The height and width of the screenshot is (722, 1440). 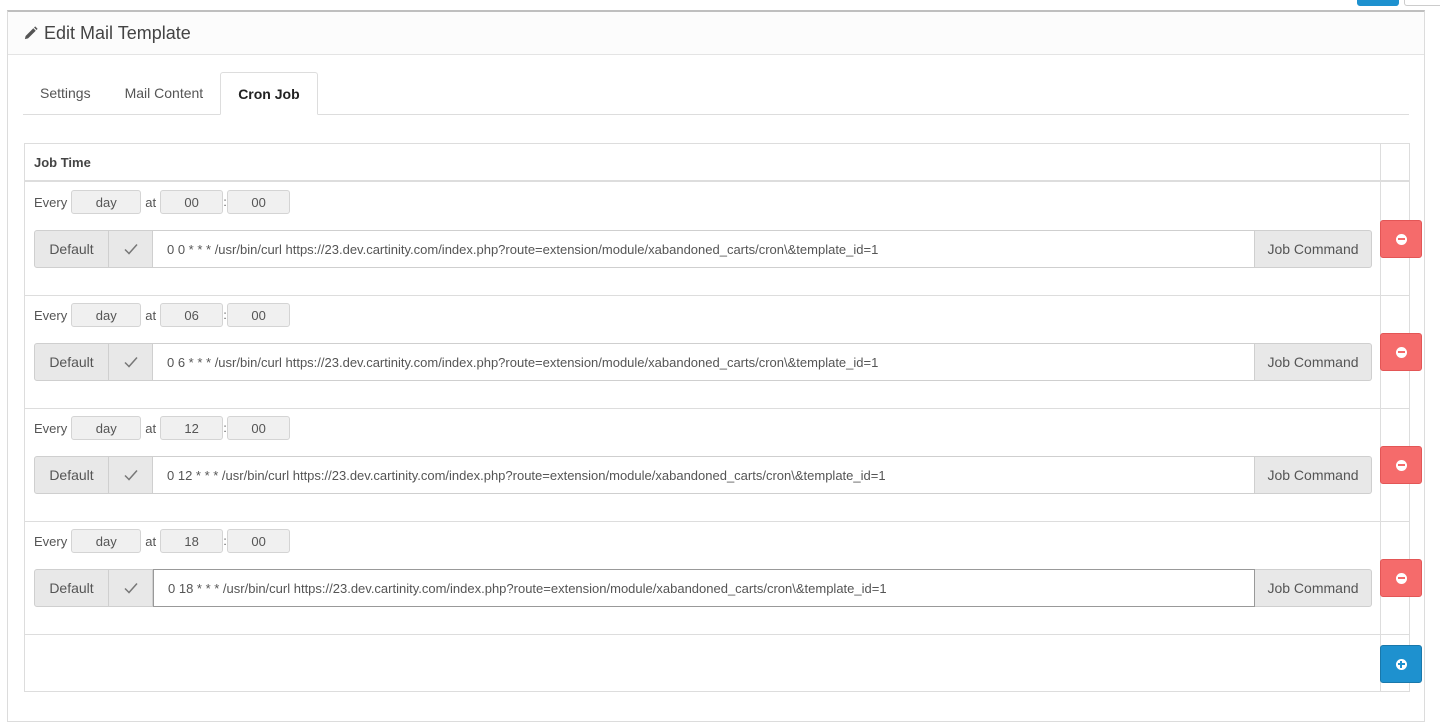 I want to click on hour-select: 18, so click(x=192, y=541).